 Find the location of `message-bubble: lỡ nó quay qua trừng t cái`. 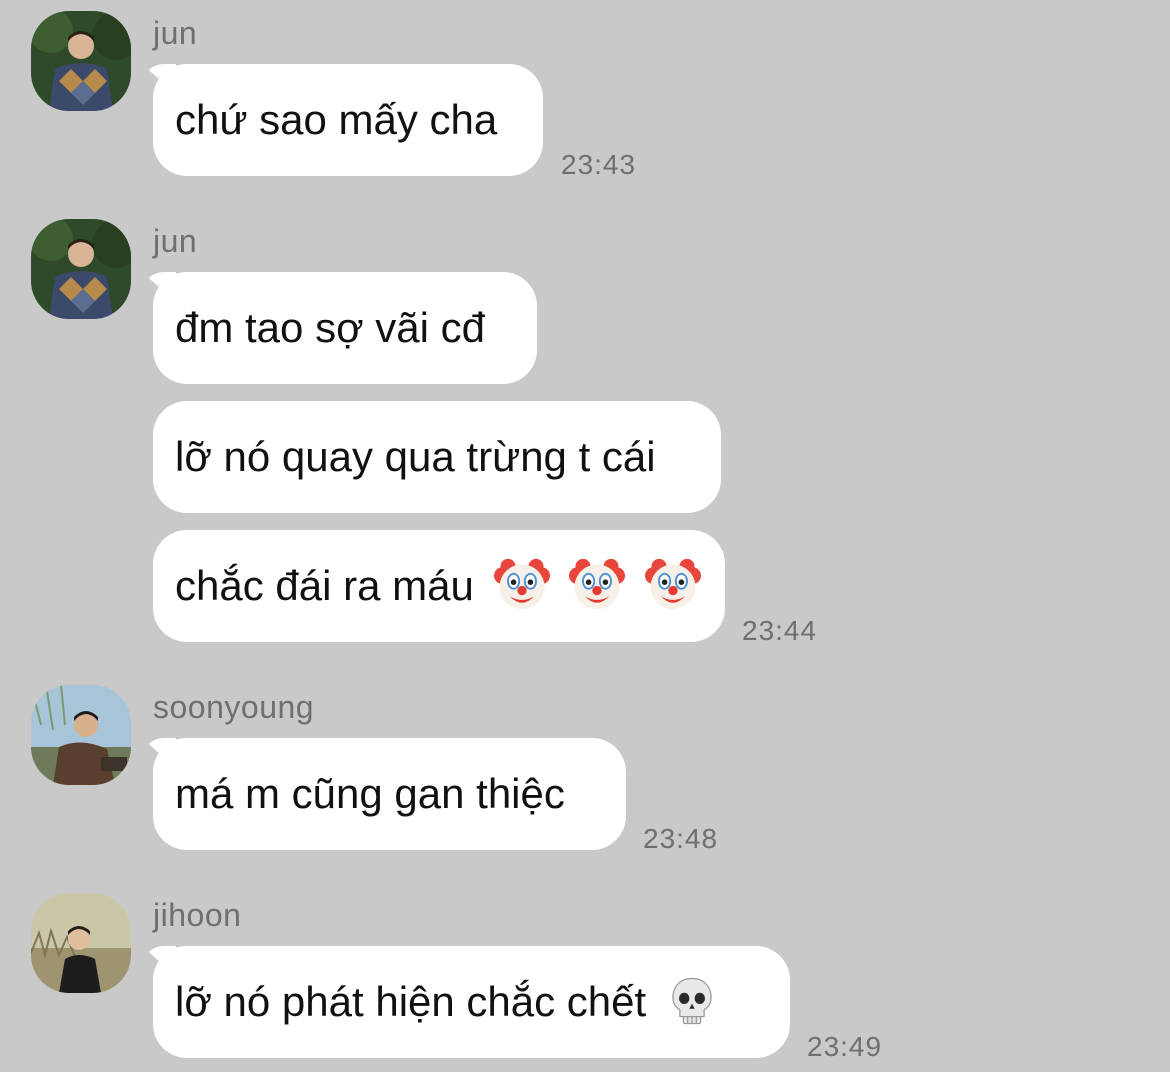

message-bubble: lỡ nó quay qua trừng t cái is located at coordinates (437, 457).